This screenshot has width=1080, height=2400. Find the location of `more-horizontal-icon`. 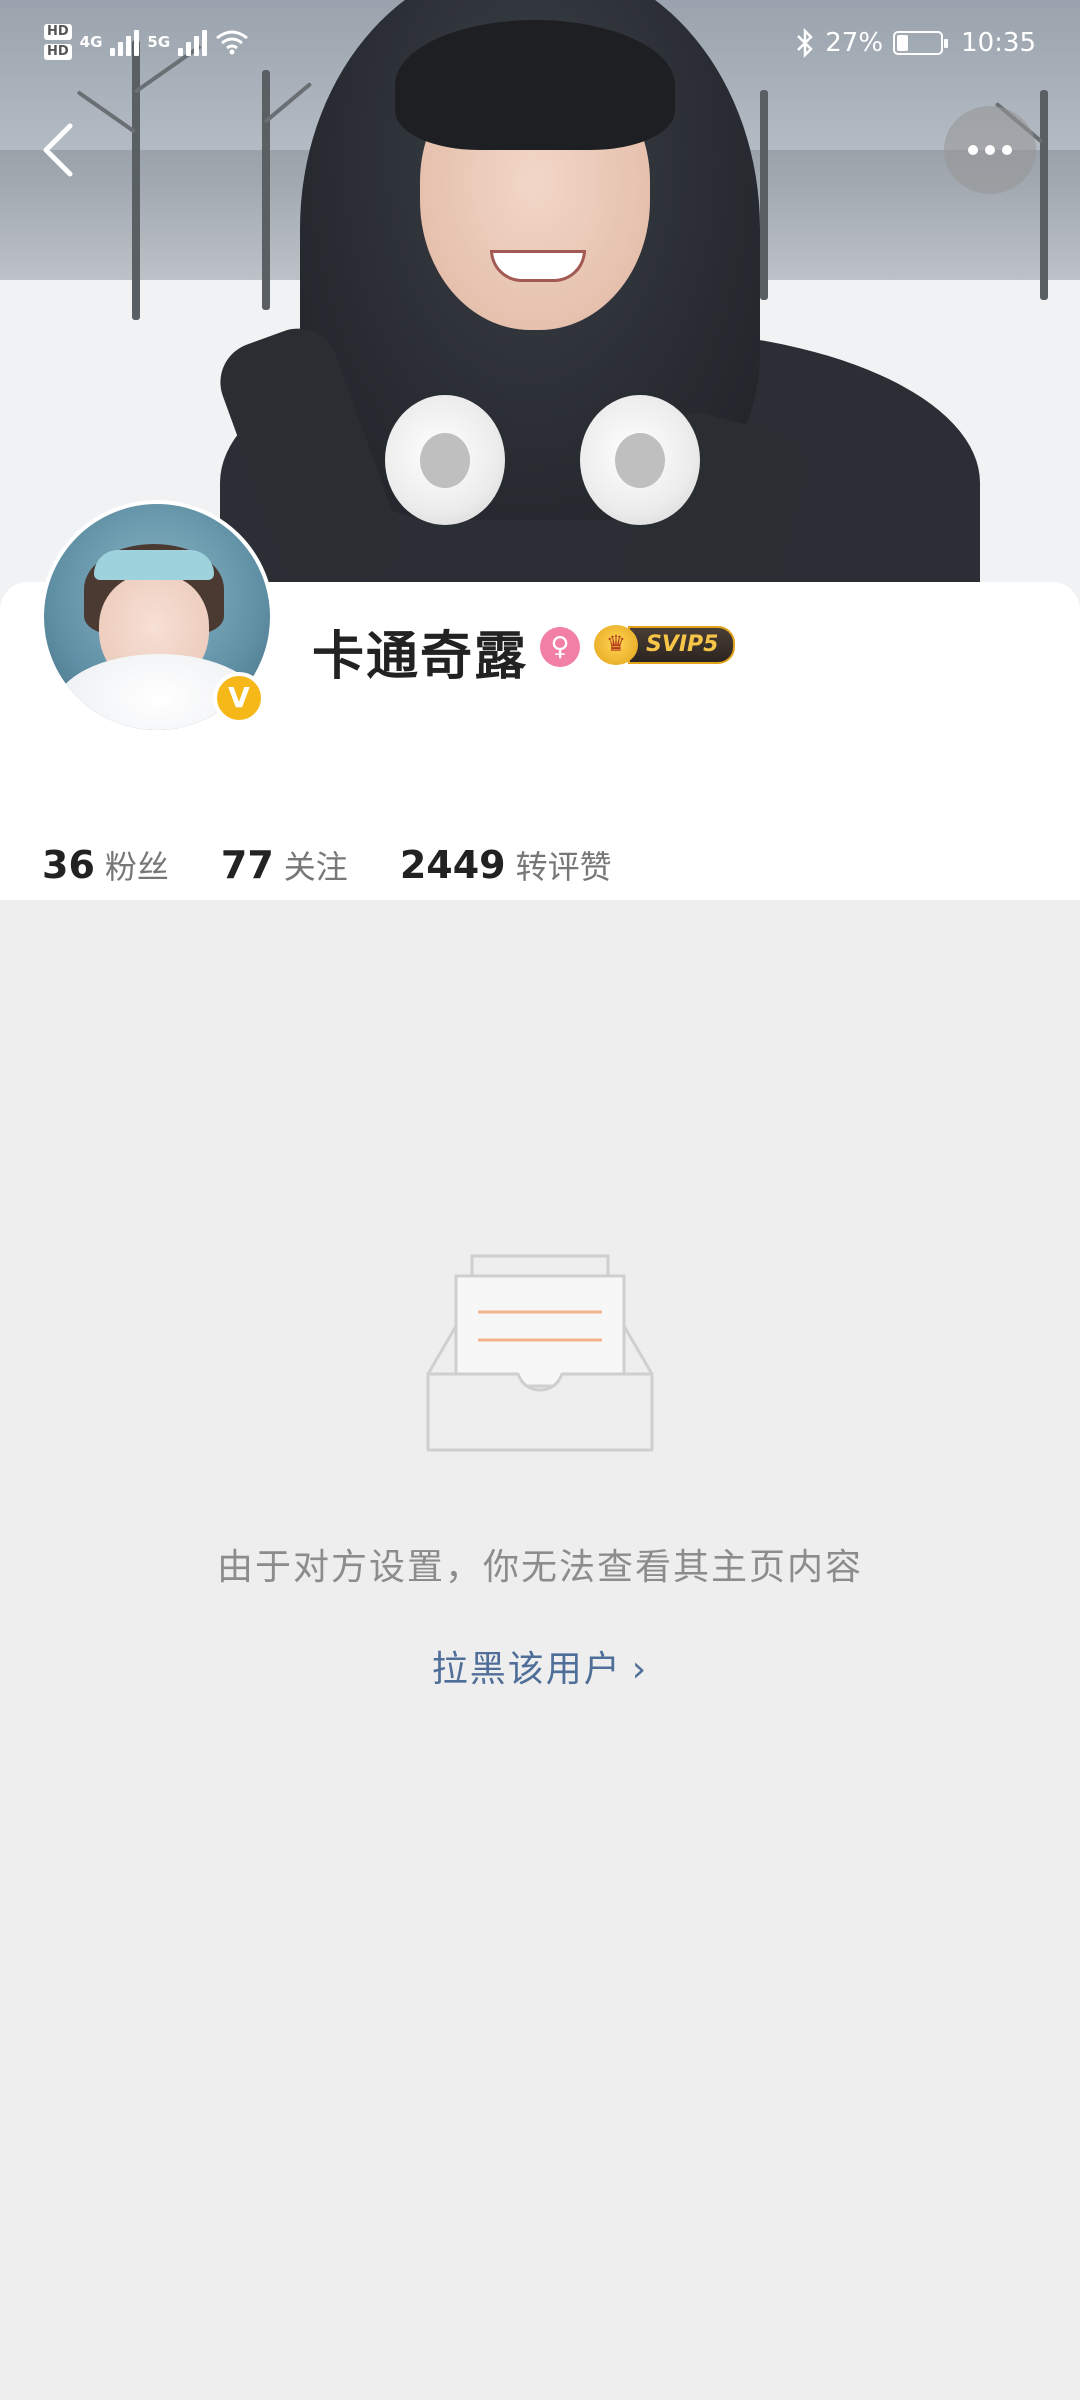

more-horizontal-icon is located at coordinates (973, 150).